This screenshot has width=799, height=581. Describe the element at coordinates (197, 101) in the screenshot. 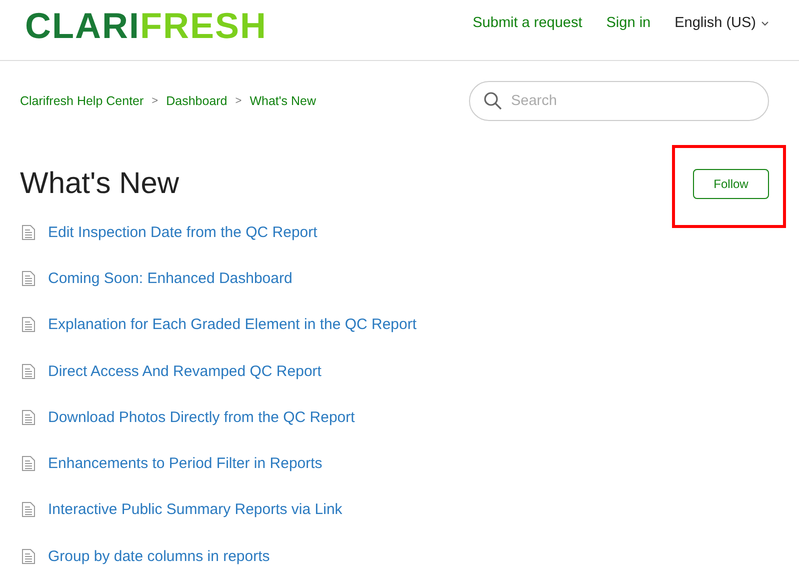

I see `breadcrumb-link: Dashboard` at that location.